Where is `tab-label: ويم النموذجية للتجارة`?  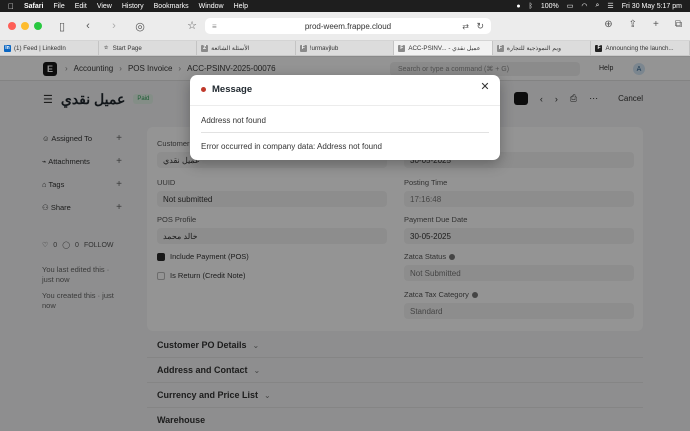 tab-label: ويم النموذجية للتجارة is located at coordinates (534, 48).